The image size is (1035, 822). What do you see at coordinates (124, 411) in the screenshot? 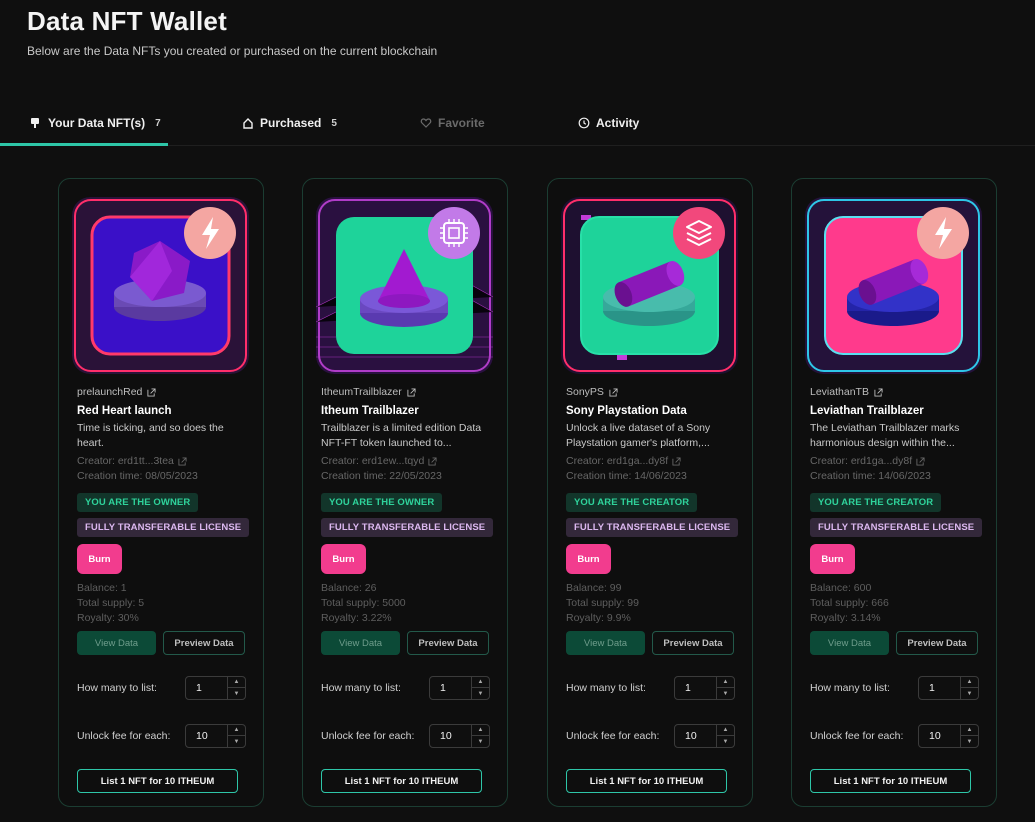
I see `nft-title: Red Heart launch` at bounding box center [124, 411].